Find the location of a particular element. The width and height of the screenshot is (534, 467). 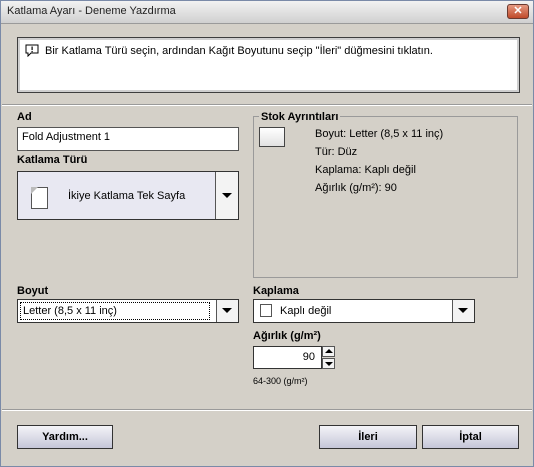

cancel-button: İptal is located at coordinates (470, 437).